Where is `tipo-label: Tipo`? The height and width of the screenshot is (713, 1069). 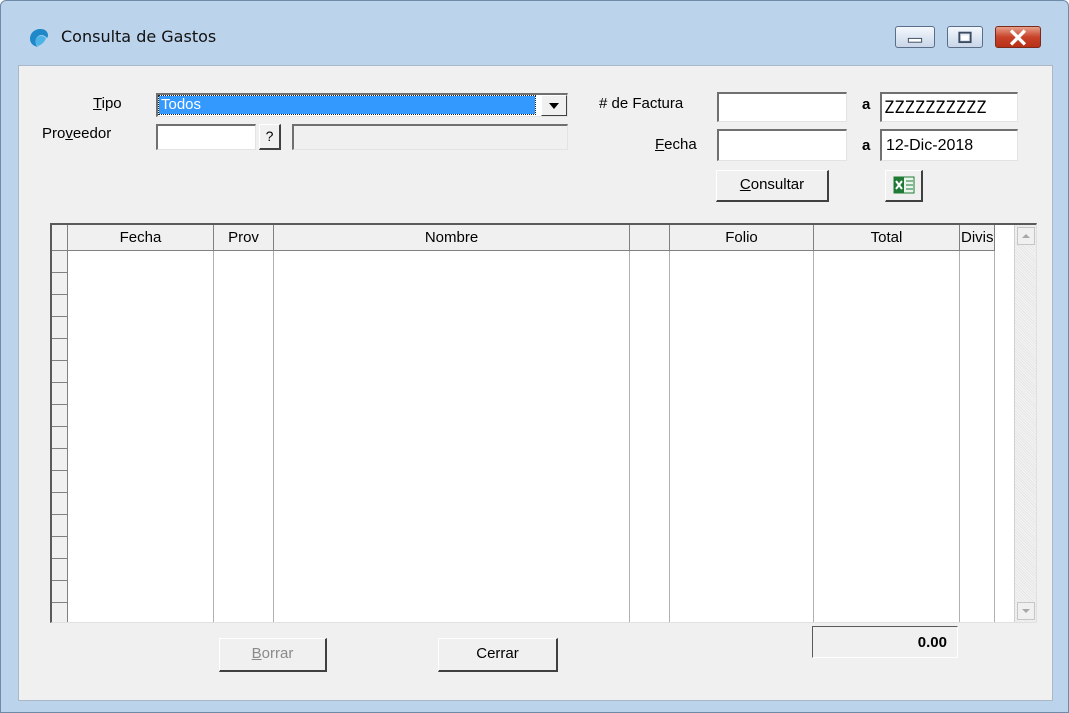 tipo-label: Tipo is located at coordinates (107, 103).